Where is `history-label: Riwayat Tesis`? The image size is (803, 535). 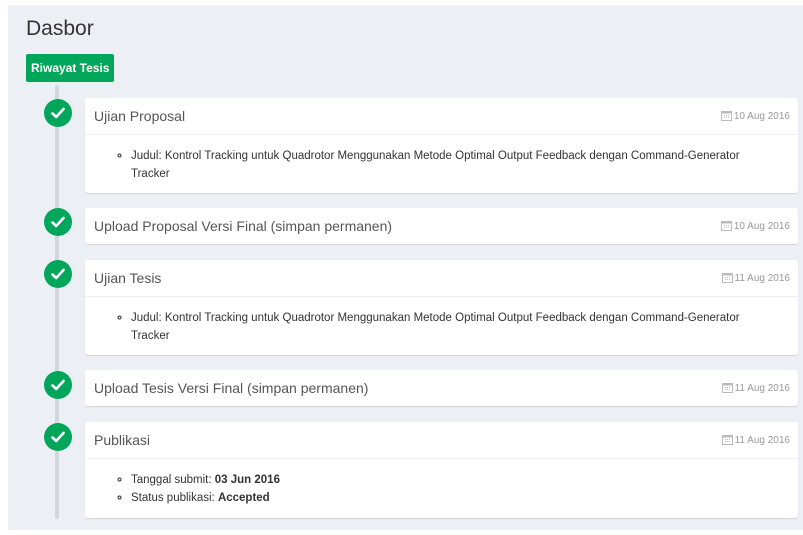
history-label: Riwayat Tesis is located at coordinates (70, 68).